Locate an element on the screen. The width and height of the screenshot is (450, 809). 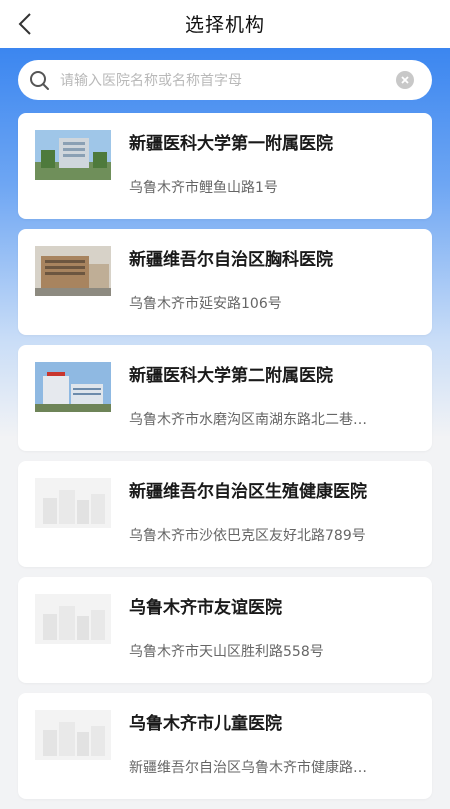
top-bar: 选择机构 is located at coordinates (225, 24).